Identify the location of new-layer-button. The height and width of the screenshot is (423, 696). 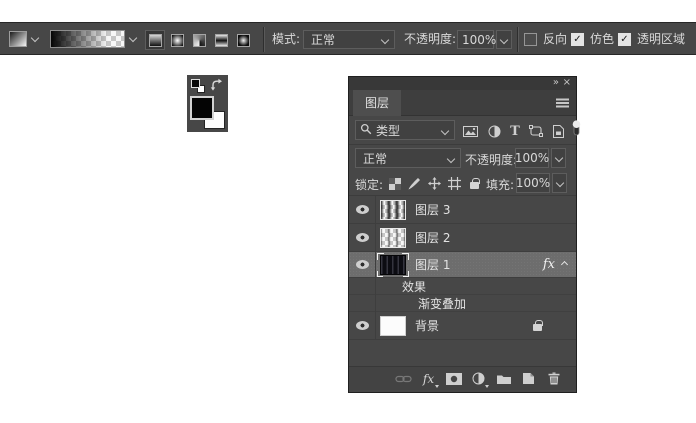
(528, 378).